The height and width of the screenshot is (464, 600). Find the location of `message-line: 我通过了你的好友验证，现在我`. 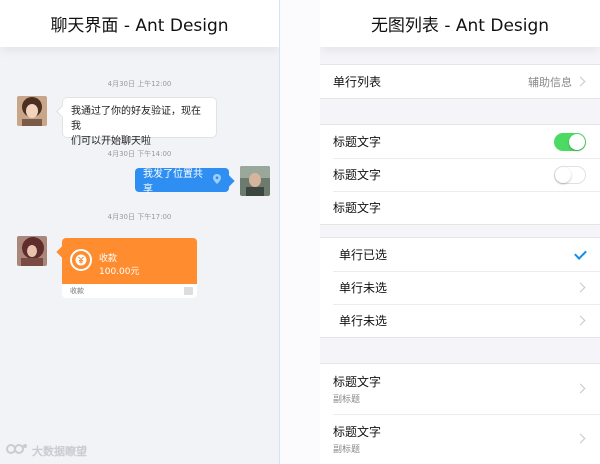

message-line: 我通过了你的好友验证，现在我 is located at coordinates (136, 119).